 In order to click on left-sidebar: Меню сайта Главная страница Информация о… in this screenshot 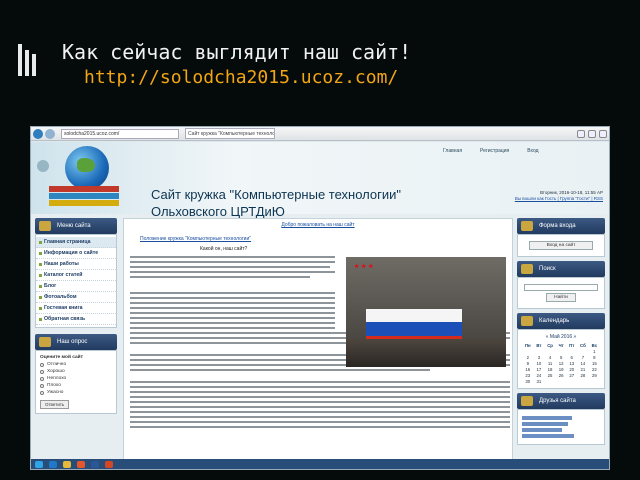, I will do `click(76, 316)`.